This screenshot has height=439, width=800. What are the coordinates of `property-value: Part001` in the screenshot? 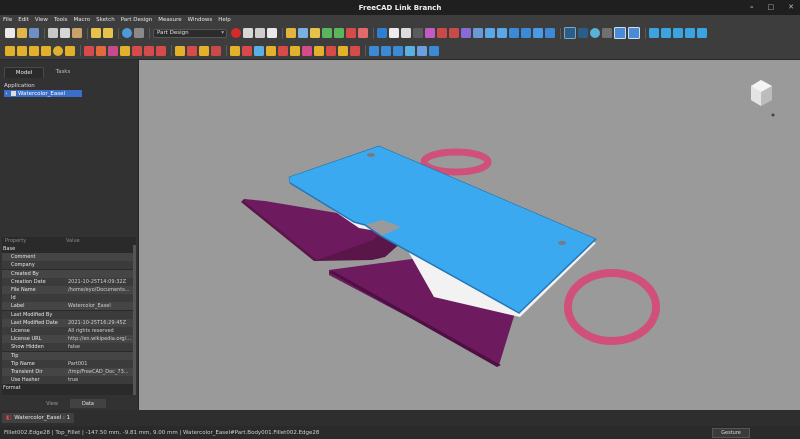 It's located at (96, 364).